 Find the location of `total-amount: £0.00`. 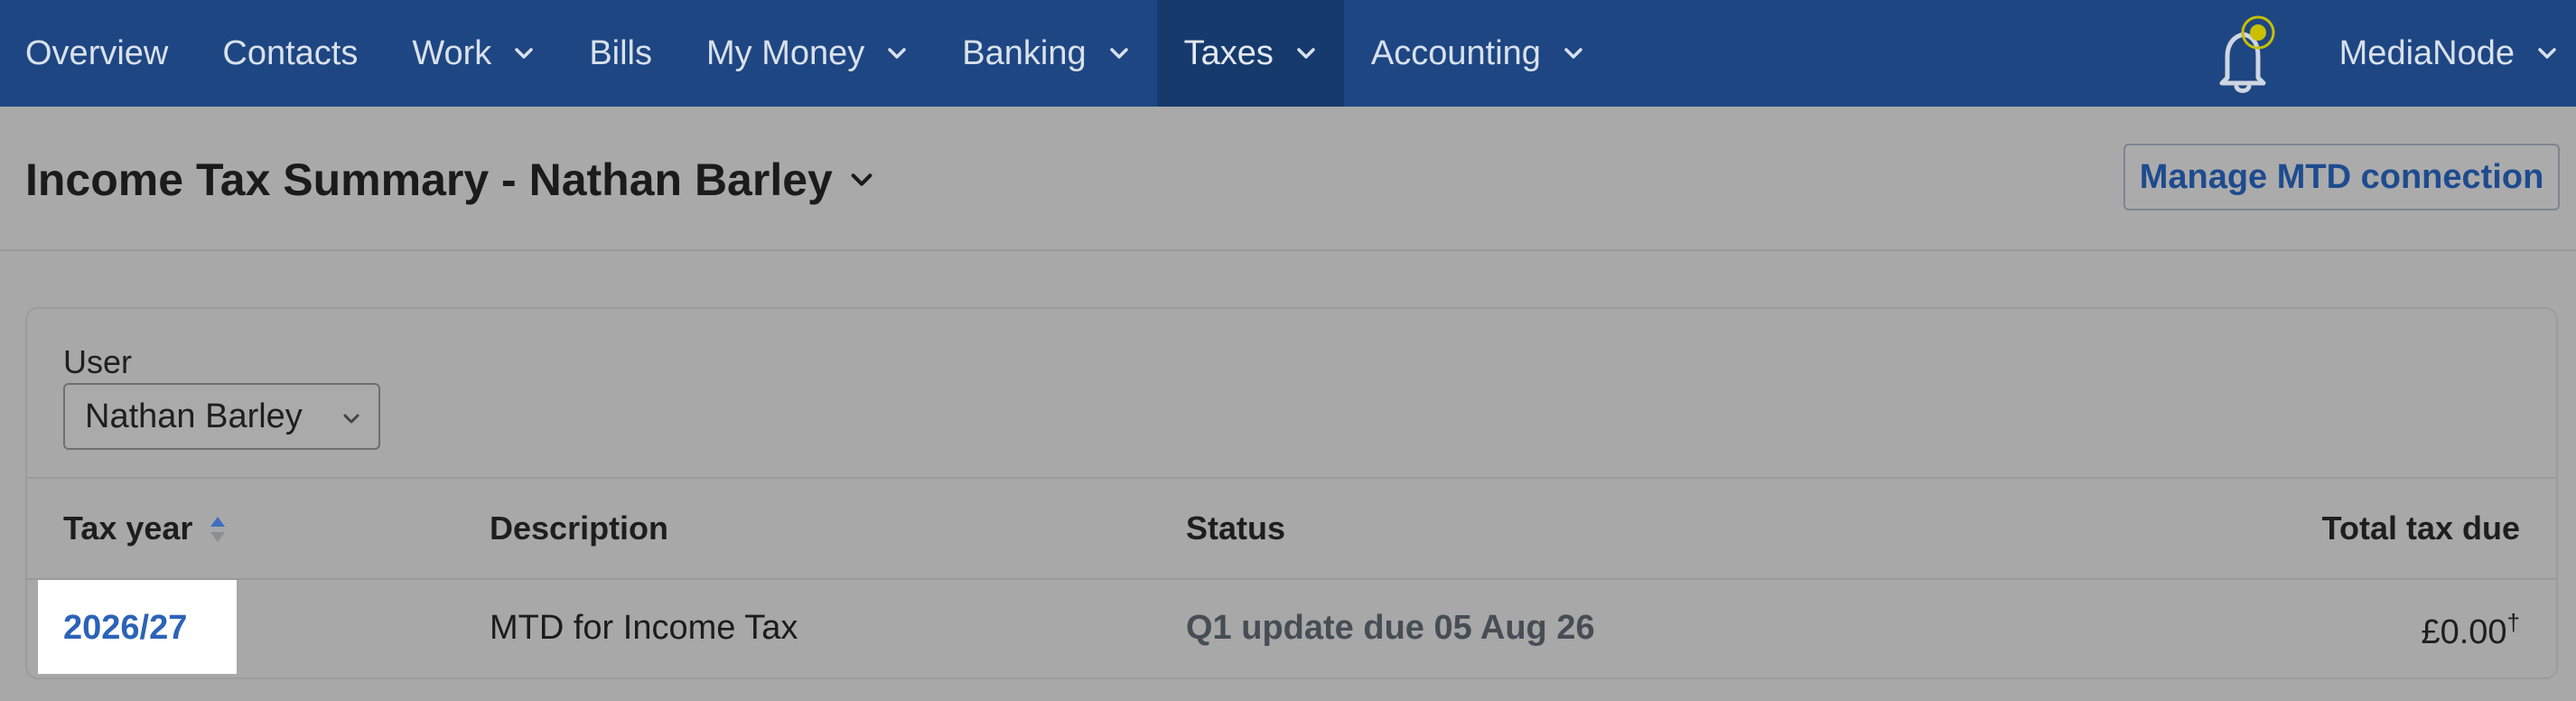

total-amount: £0.00 is located at coordinates (2464, 632).